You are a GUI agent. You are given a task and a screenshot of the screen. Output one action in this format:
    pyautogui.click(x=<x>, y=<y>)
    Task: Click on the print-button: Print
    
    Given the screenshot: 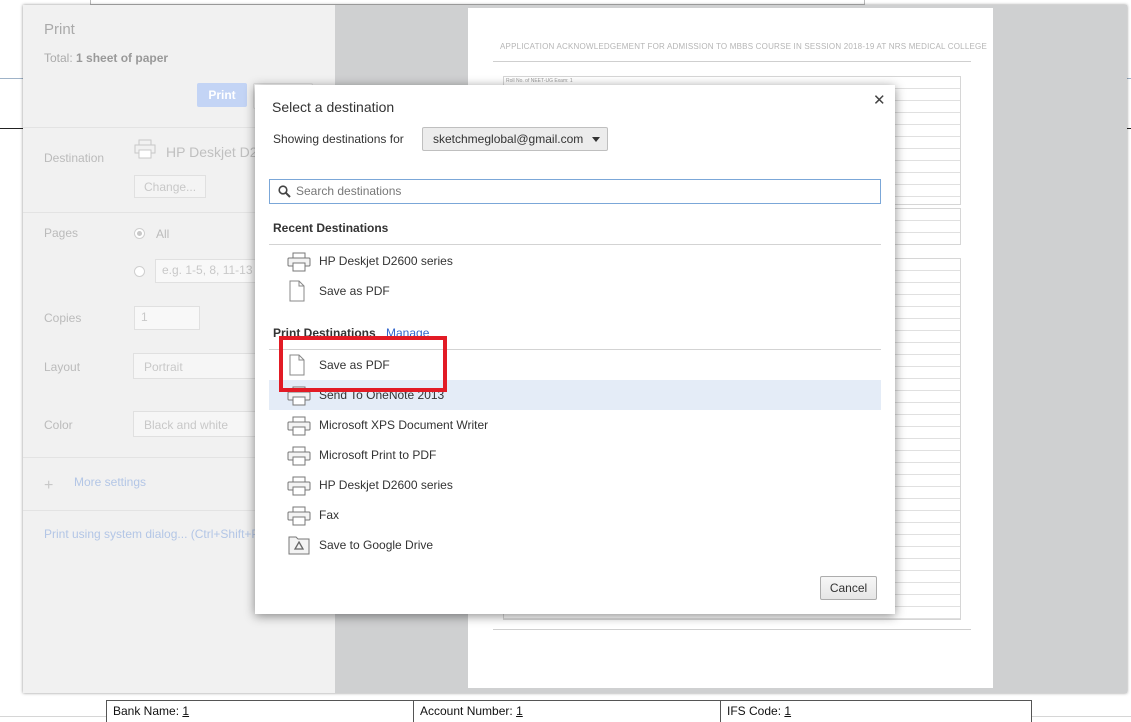 What is the action you would take?
    pyautogui.click(x=222, y=95)
    